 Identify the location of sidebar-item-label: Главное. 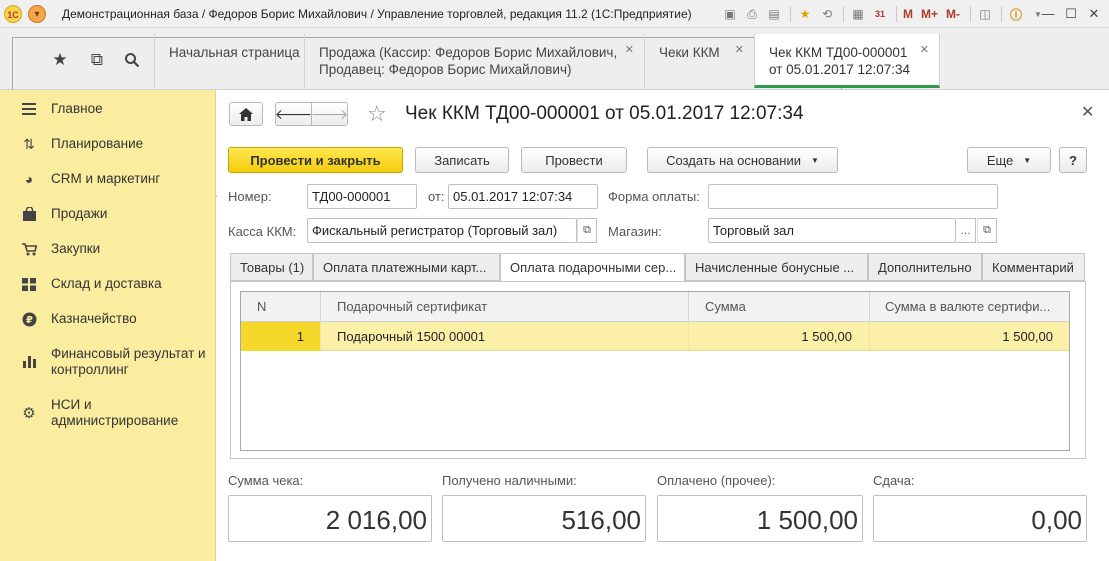
(77, 108).